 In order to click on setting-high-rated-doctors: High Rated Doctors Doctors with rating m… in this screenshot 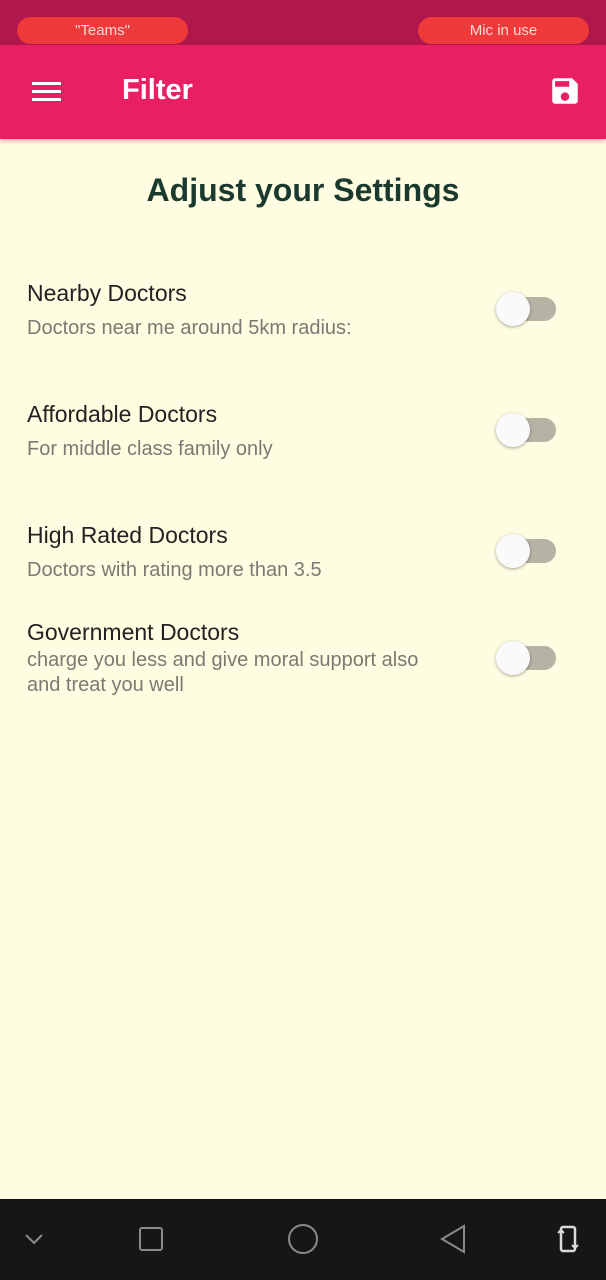, I will do `click(252, 552)`.